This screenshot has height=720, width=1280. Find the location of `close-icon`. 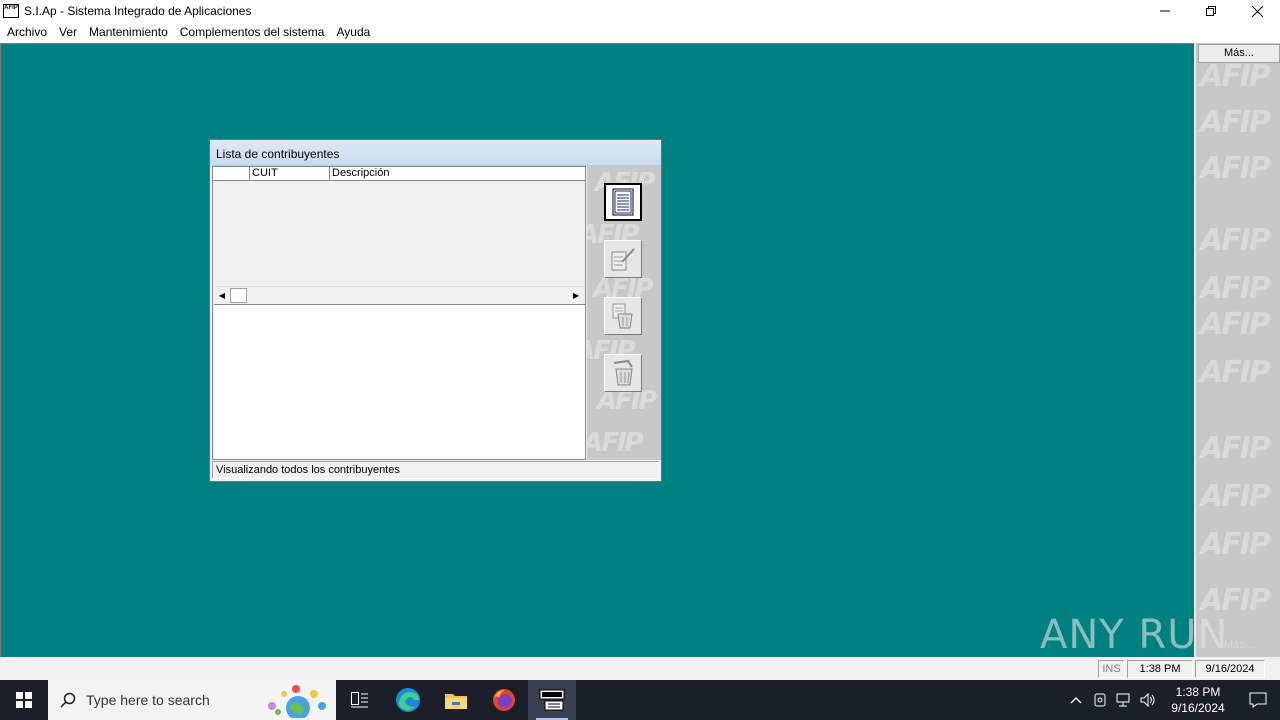

close-icon is located at coordinates (1257, 11).